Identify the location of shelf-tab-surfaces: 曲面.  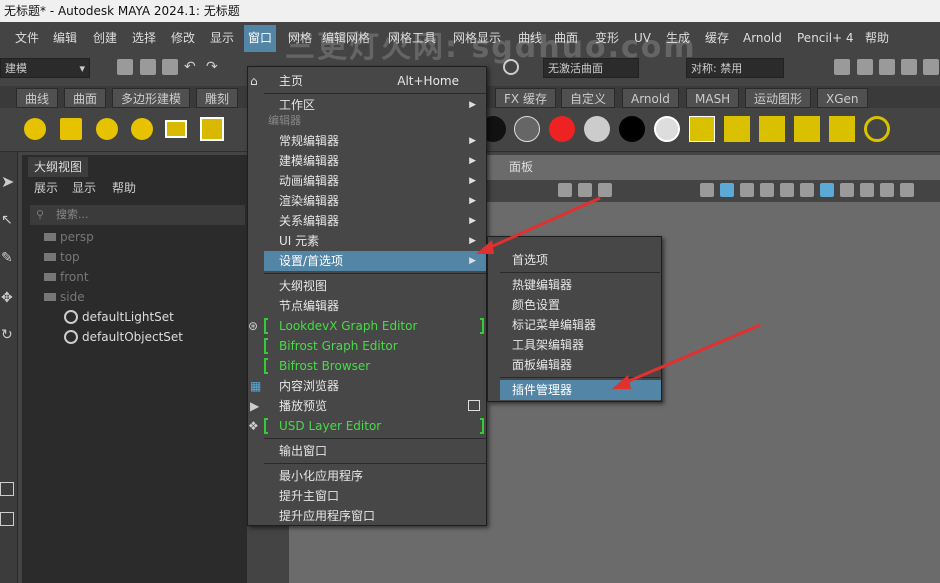
(85, 98).